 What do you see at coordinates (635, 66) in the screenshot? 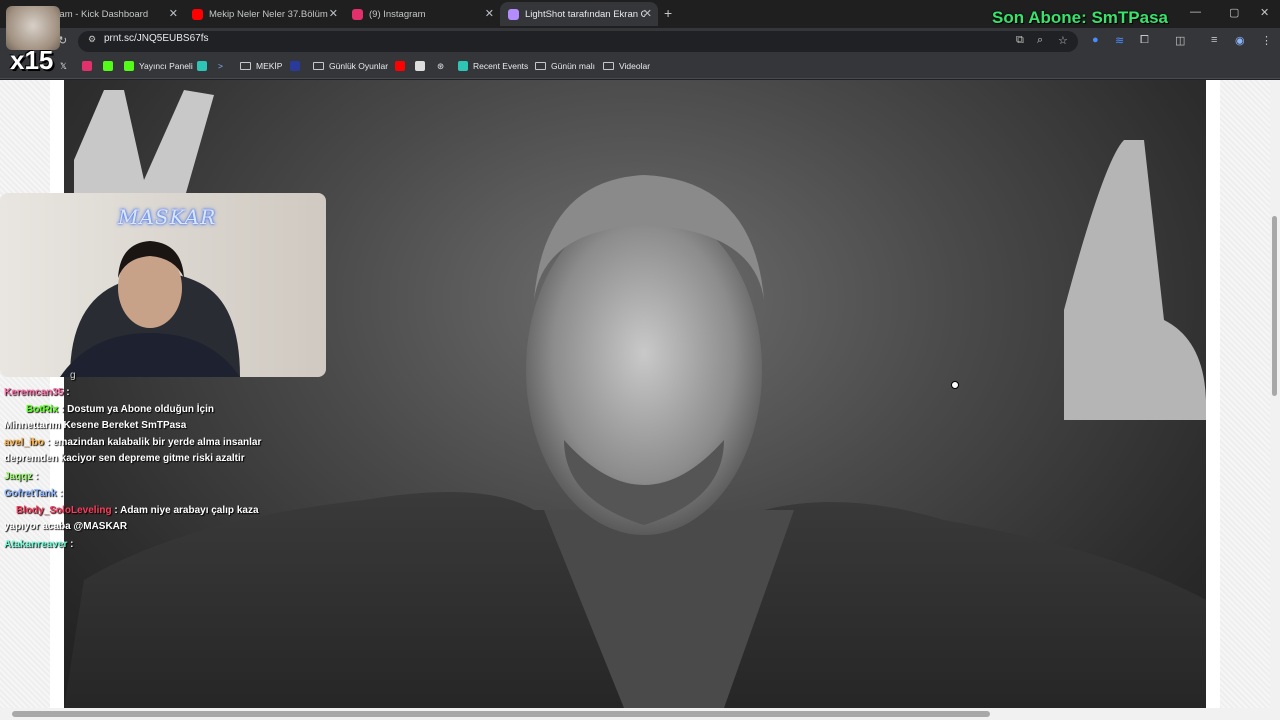
I see `bookmark-label: Videolar` at bounding box center [635, 66].